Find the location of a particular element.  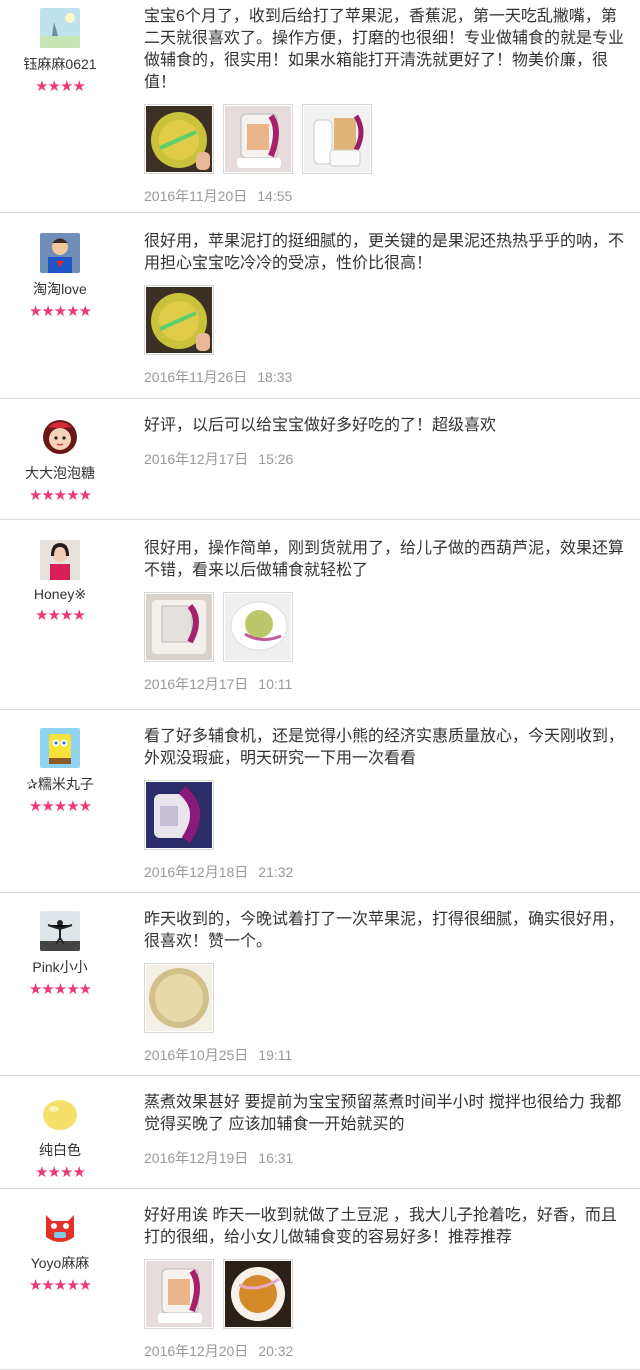

red-cat-avatar-icon is located at coordinates (60, 1227).